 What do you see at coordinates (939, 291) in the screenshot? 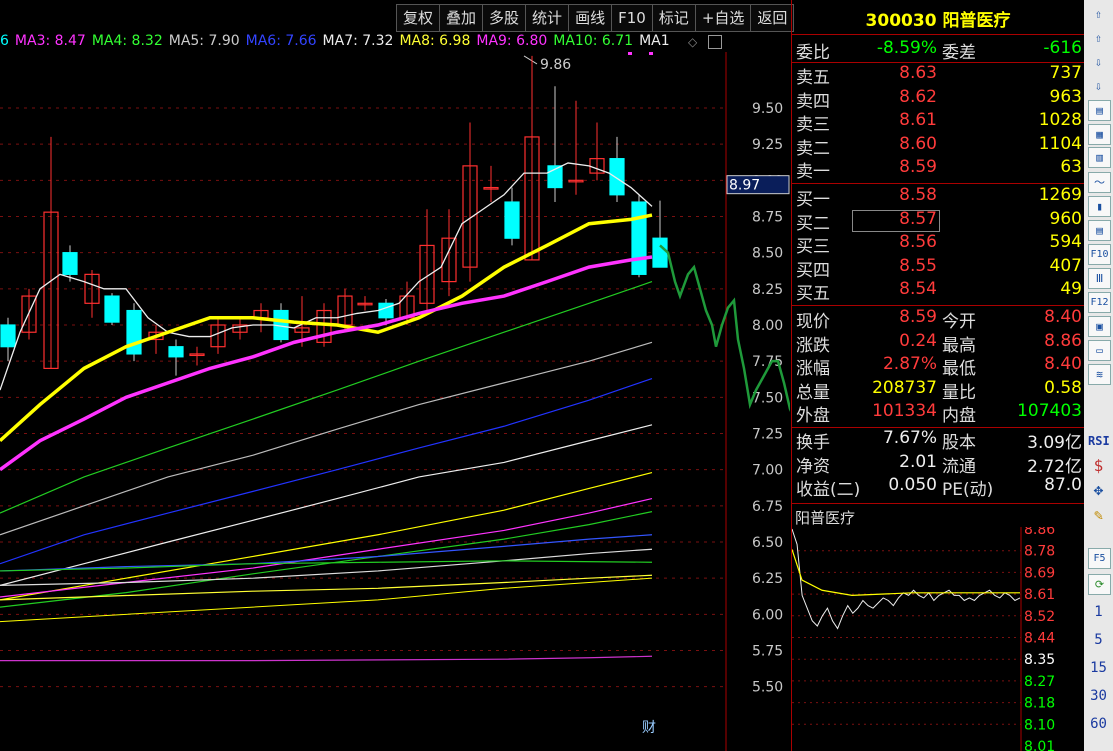
I see `bid-row-5: 买五 8.54 49` at bounding box center [939, 291].